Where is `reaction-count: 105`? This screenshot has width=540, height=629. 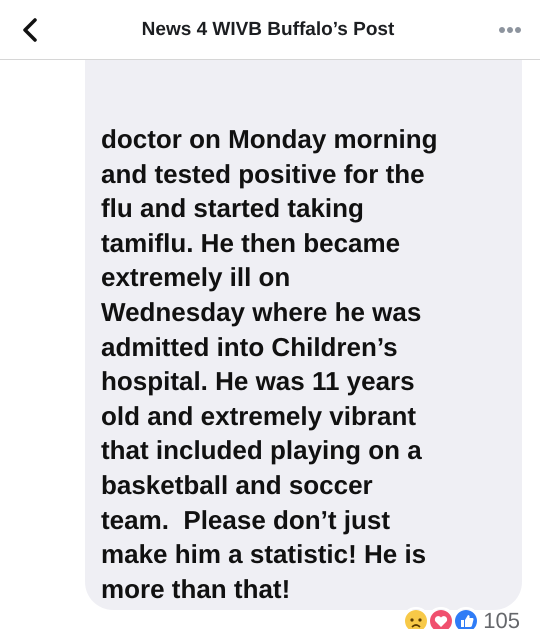 reaction-count: 105 is located at coordinates (501, 618).